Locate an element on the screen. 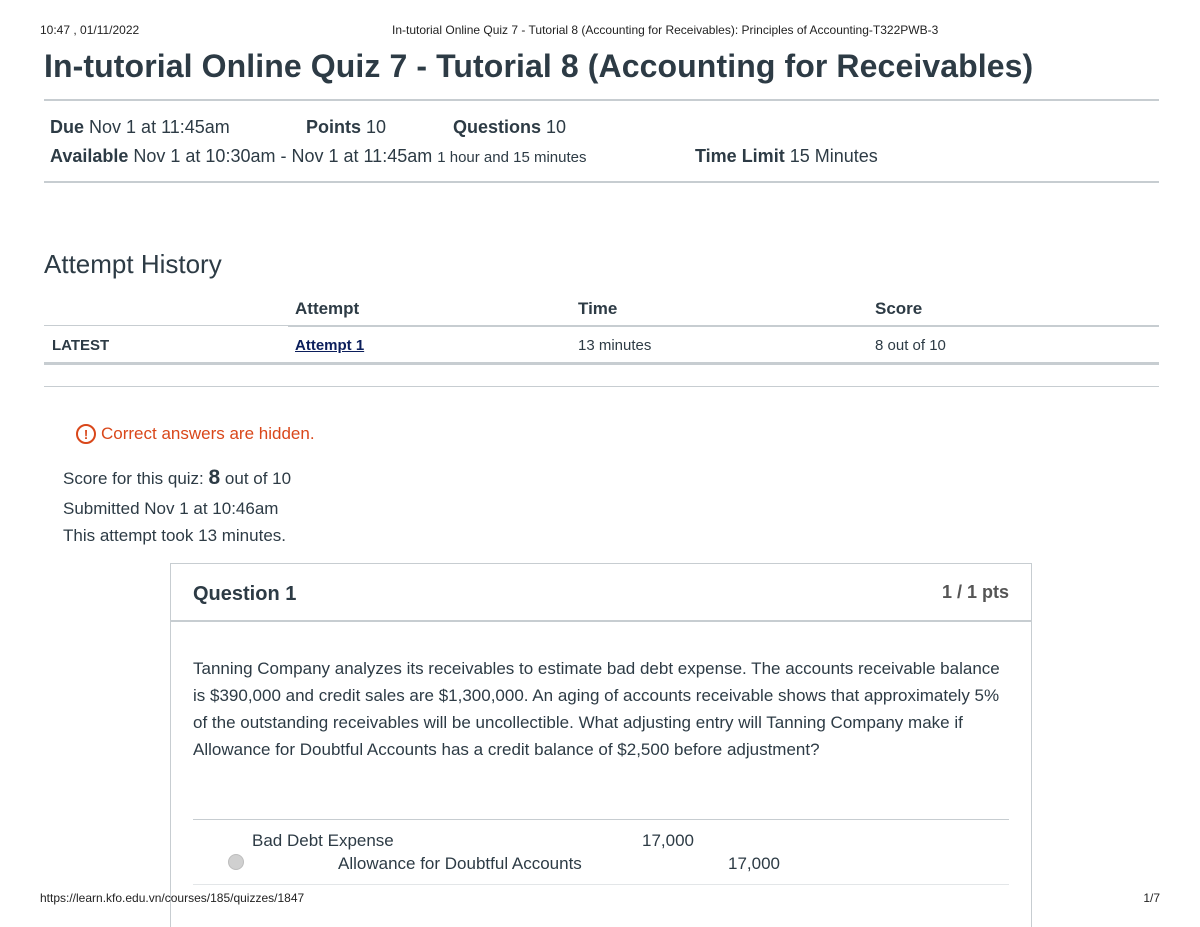 This screenshot has height=927, width=1200. print-page-number: 1/7 is located at coordinates (1151, 898).